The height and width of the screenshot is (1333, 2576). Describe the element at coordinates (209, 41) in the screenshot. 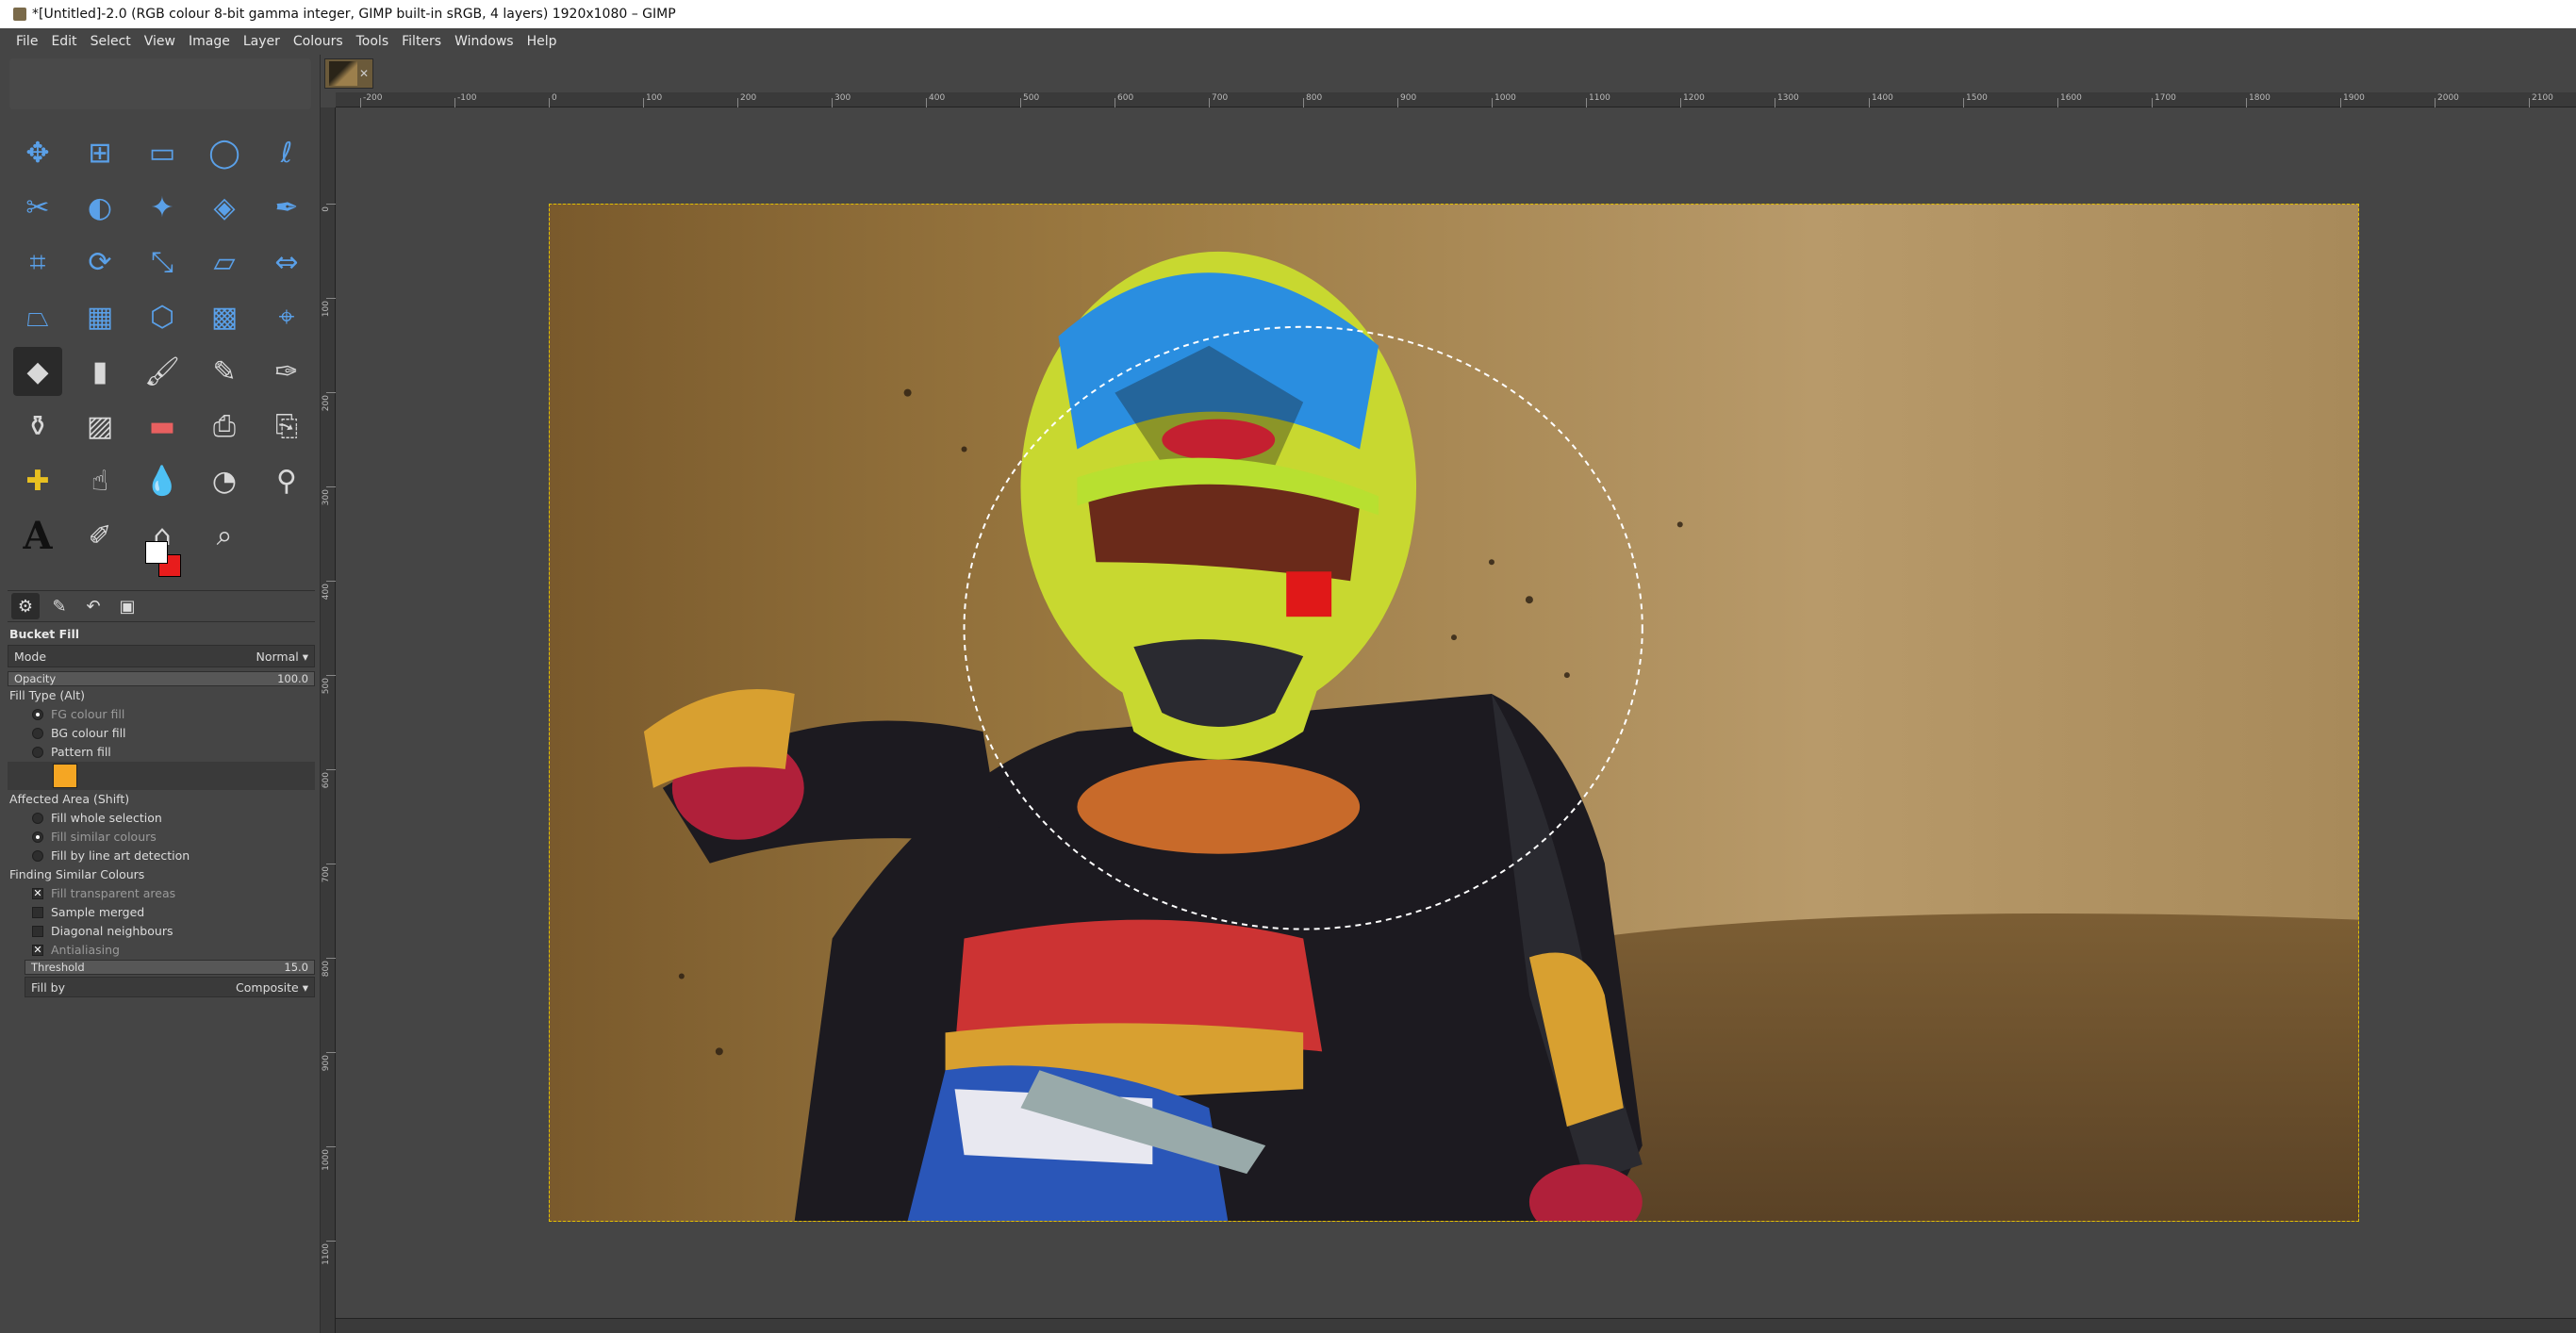

I see `menu-image: Image` at that location.